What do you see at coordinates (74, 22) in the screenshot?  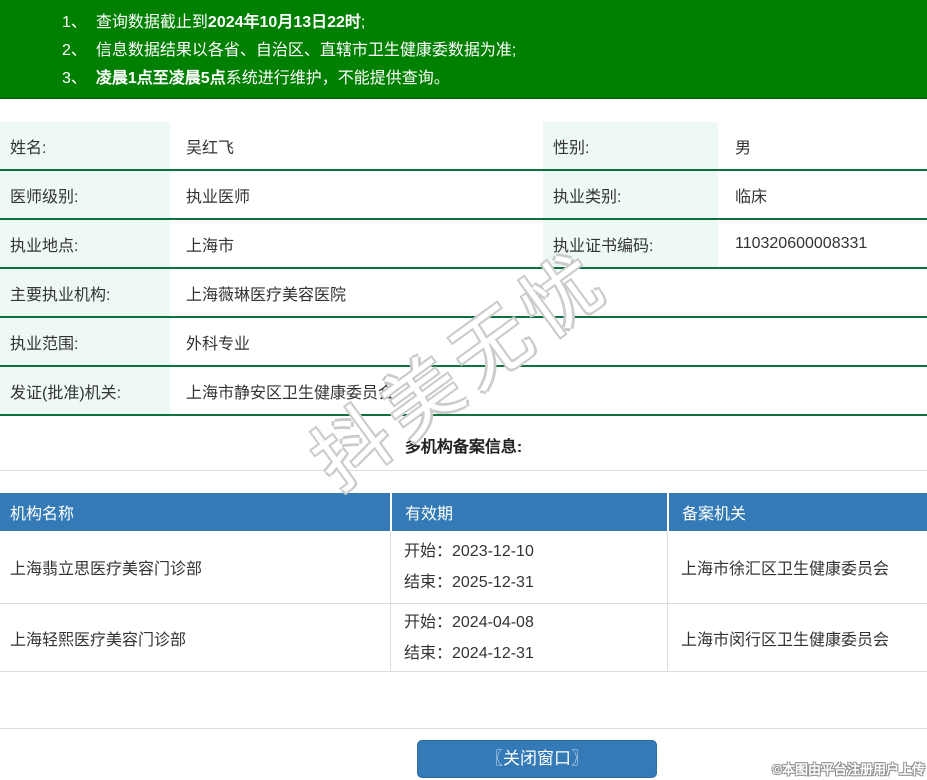 I see `notice-number: 1、` at bounding box center [74, 22].